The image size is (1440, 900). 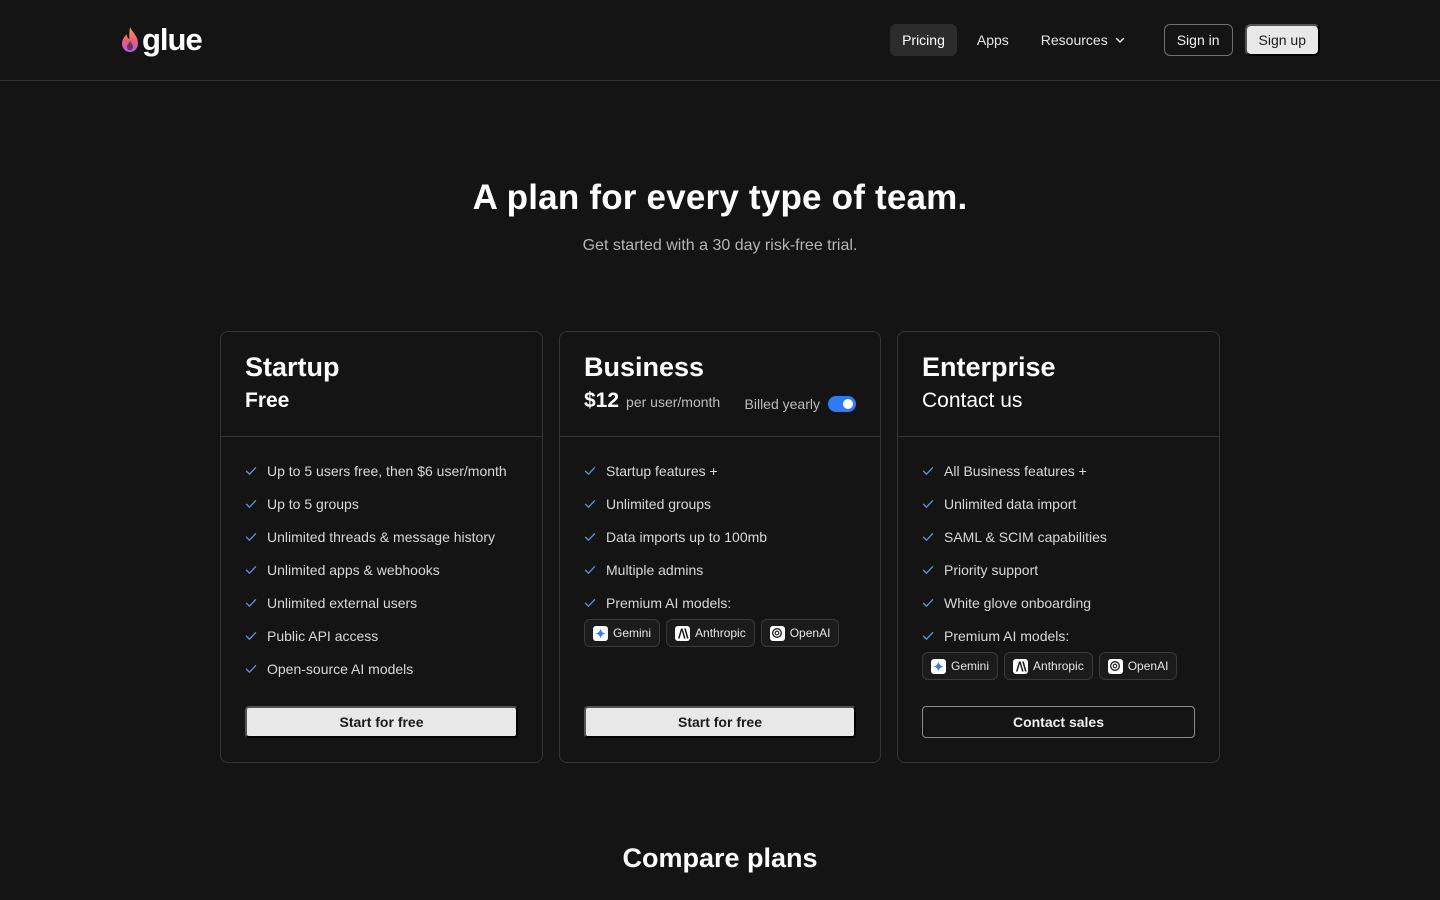 I want to click on plan-price-value: Contact us, so click(x=972, y=400).